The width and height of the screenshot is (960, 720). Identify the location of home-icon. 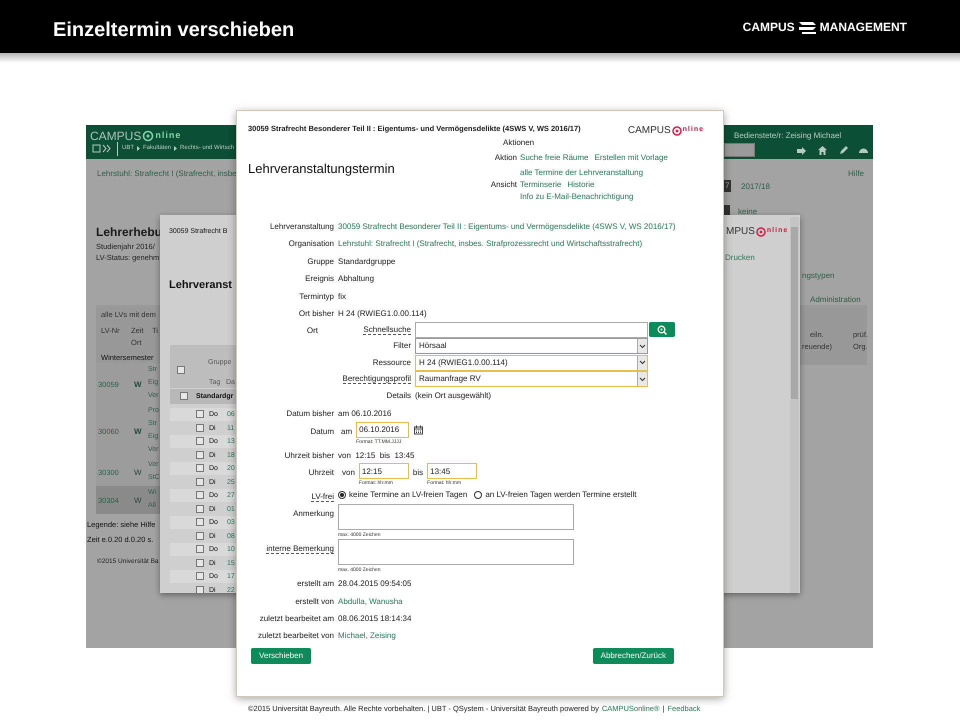
(822, 150).